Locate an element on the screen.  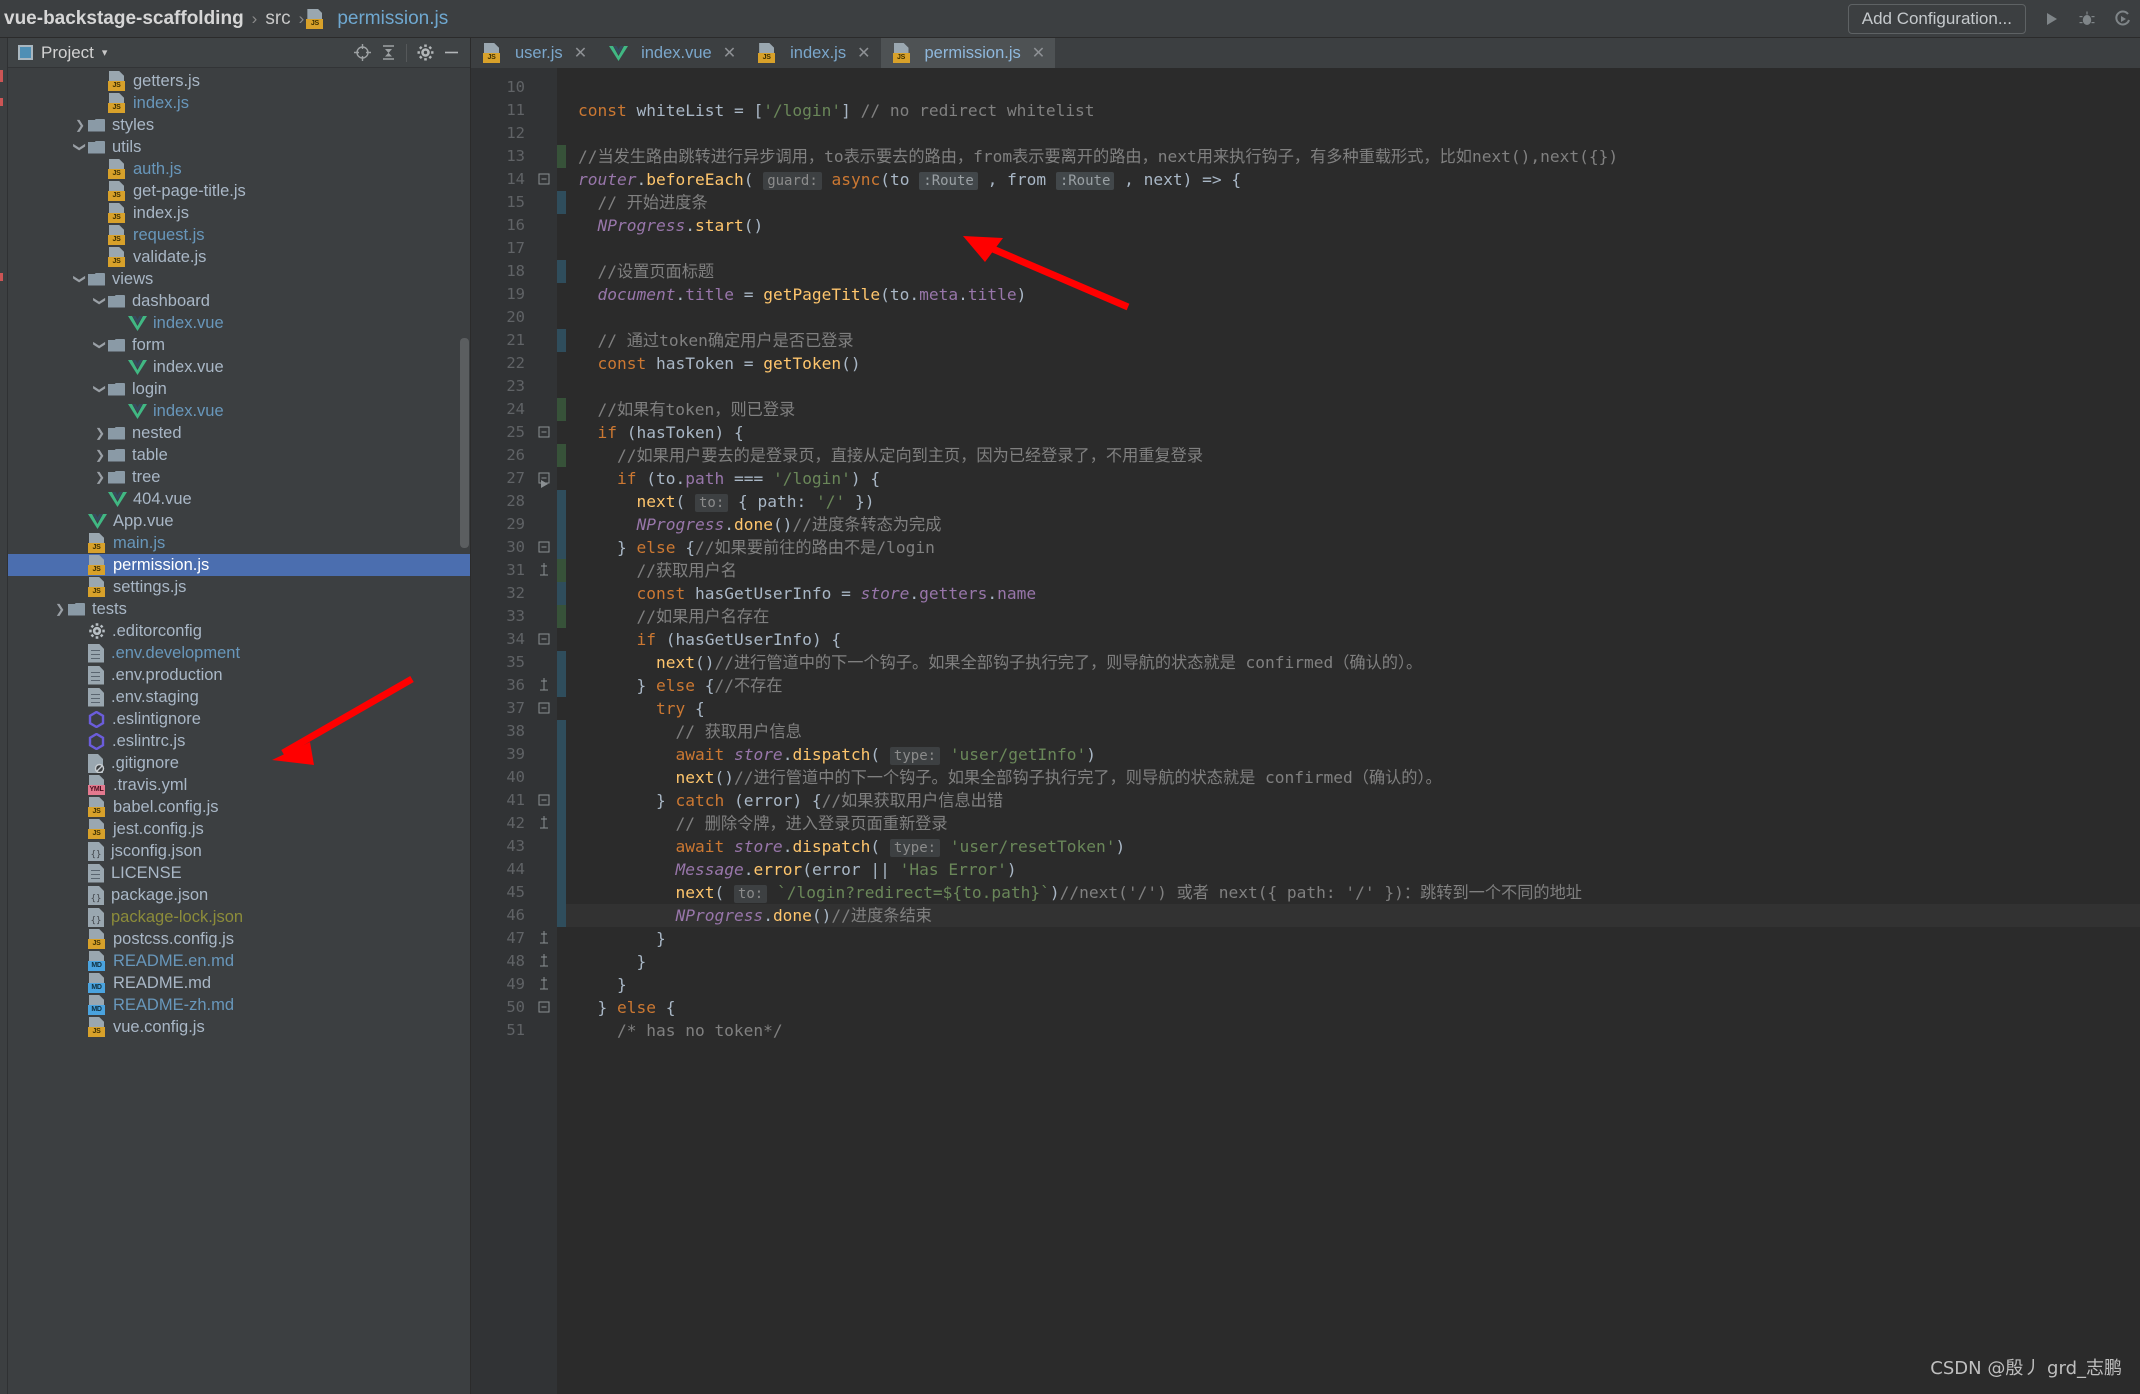
code-line: } else { is located at coordinates (626, 1007).